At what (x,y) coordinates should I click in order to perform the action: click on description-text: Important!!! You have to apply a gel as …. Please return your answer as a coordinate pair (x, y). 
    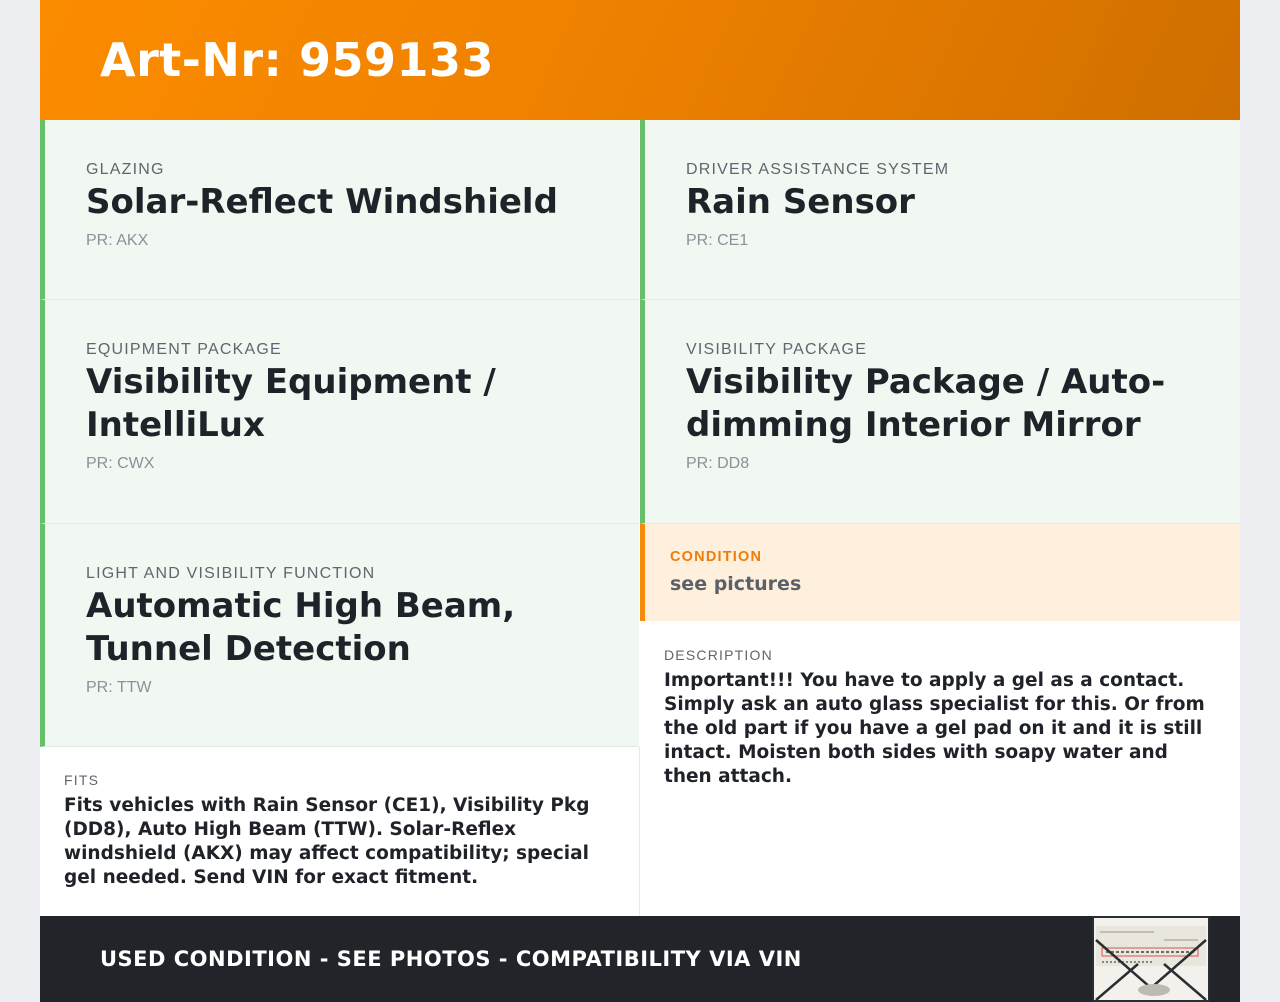
    Looking at the image, I should click on (934, 728).